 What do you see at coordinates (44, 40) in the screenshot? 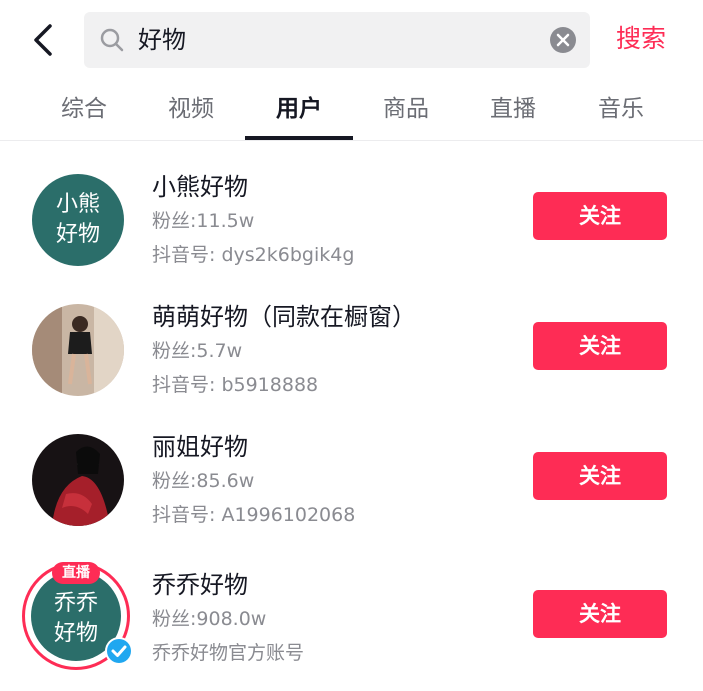
I see `back-arrow-icon` at bounding box center [44, 40].